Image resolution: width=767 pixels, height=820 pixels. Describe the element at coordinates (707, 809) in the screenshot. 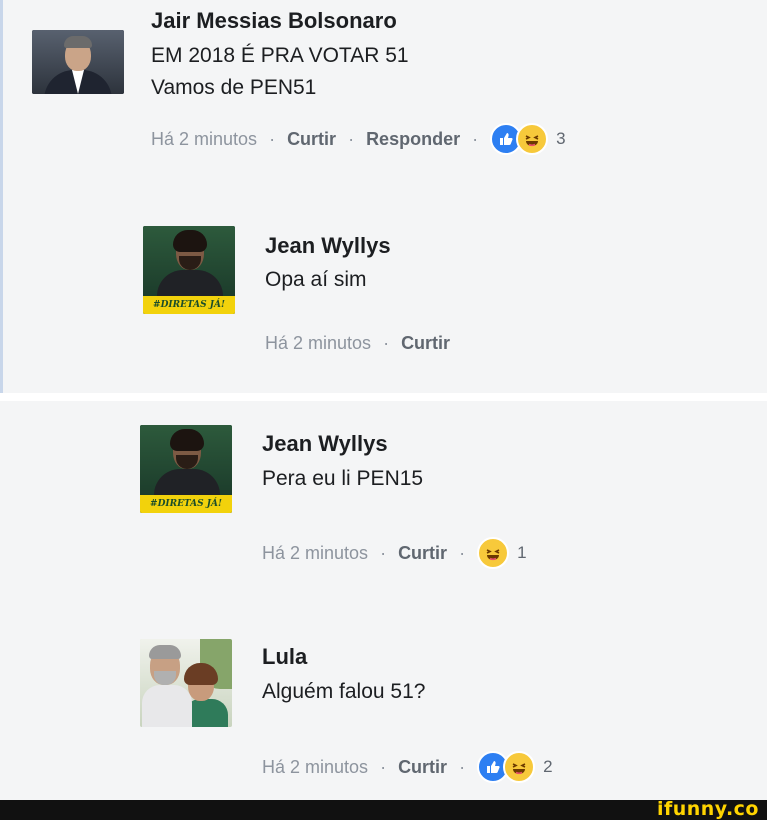

I see `ifunny-watermark: ifunny.co` at that location.